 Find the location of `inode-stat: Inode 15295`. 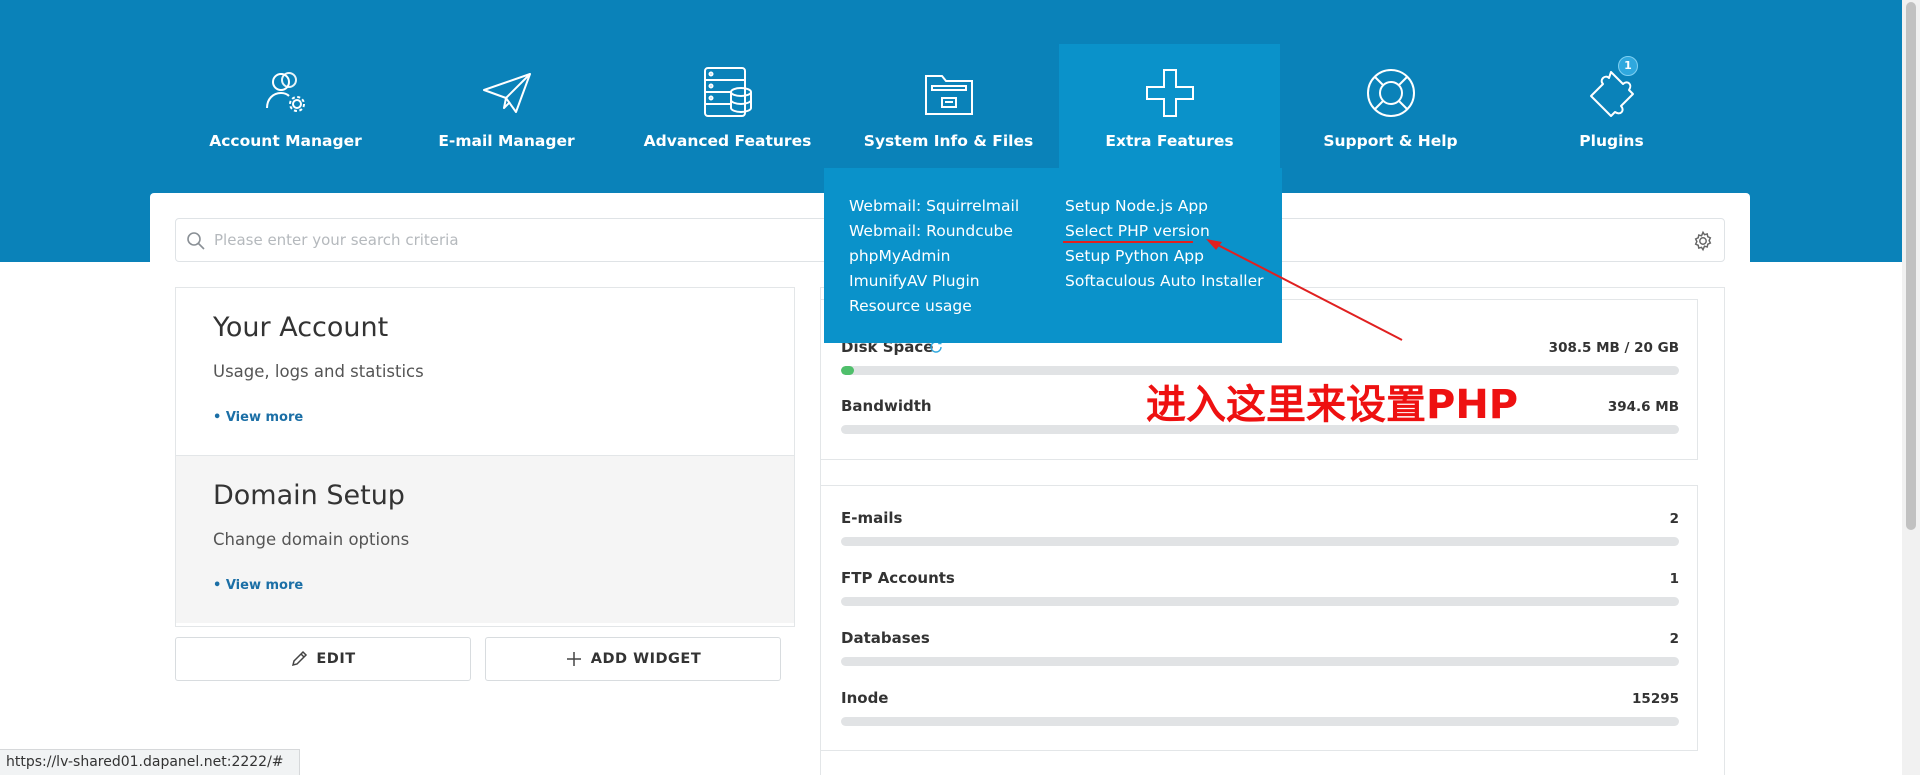

inode-stat: Inode 15295 is located at coordinates (1260, 714).